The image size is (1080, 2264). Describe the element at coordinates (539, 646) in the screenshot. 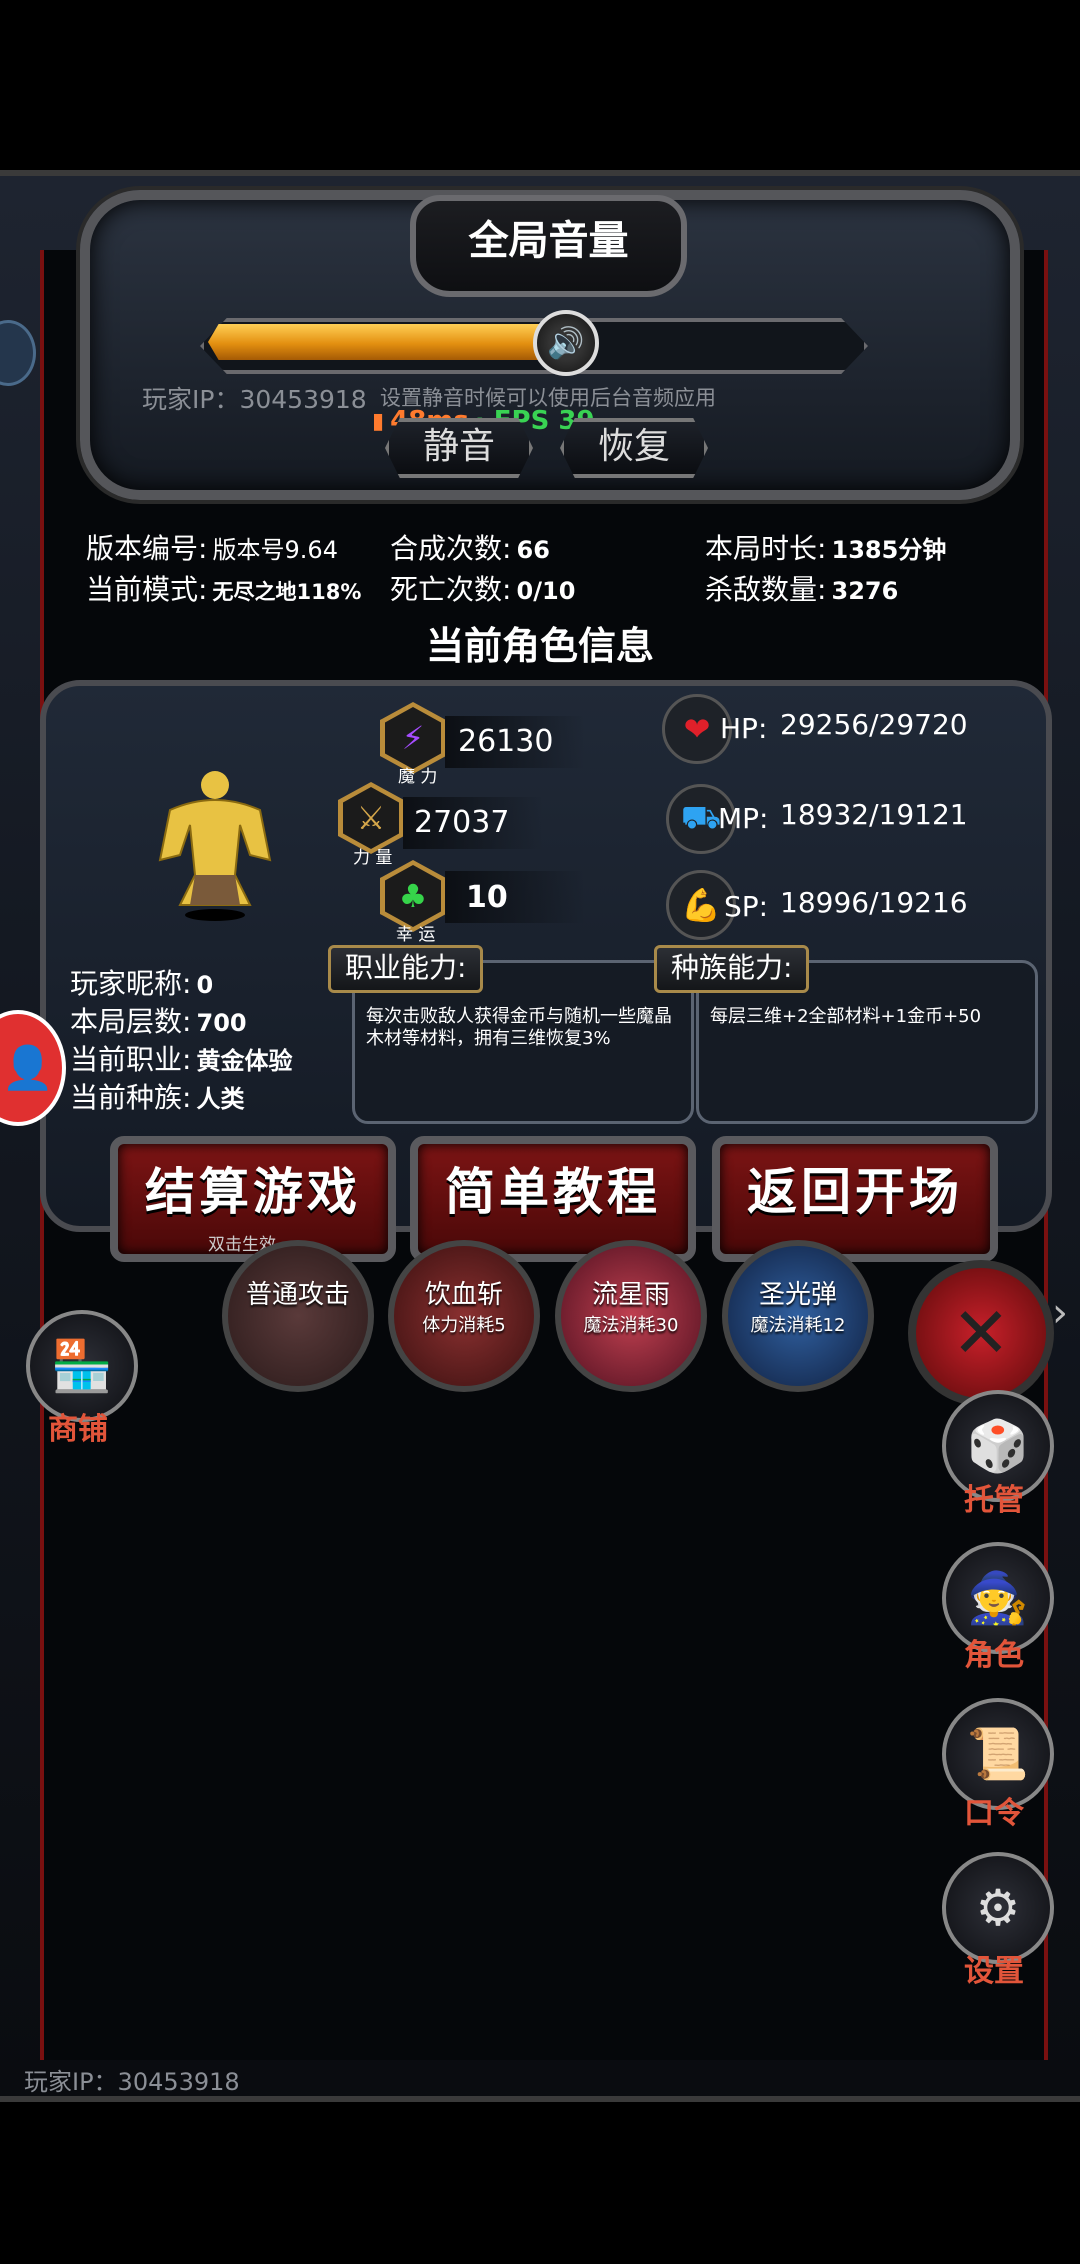

I see `character-section-title: 当前角色信息` at that location.